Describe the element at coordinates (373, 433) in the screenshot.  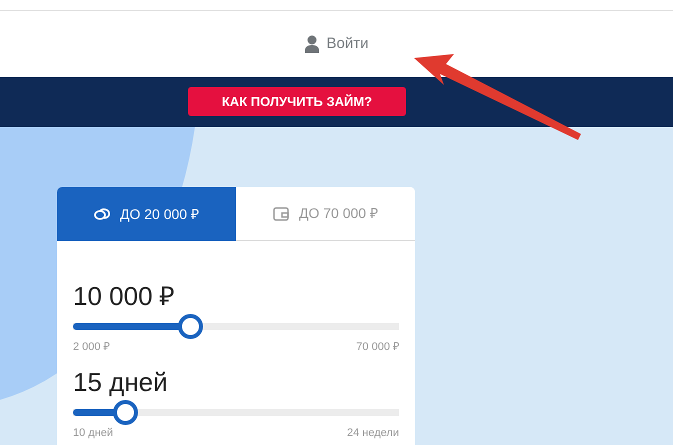
I see `slider-max-label: 24 недели` at that location.